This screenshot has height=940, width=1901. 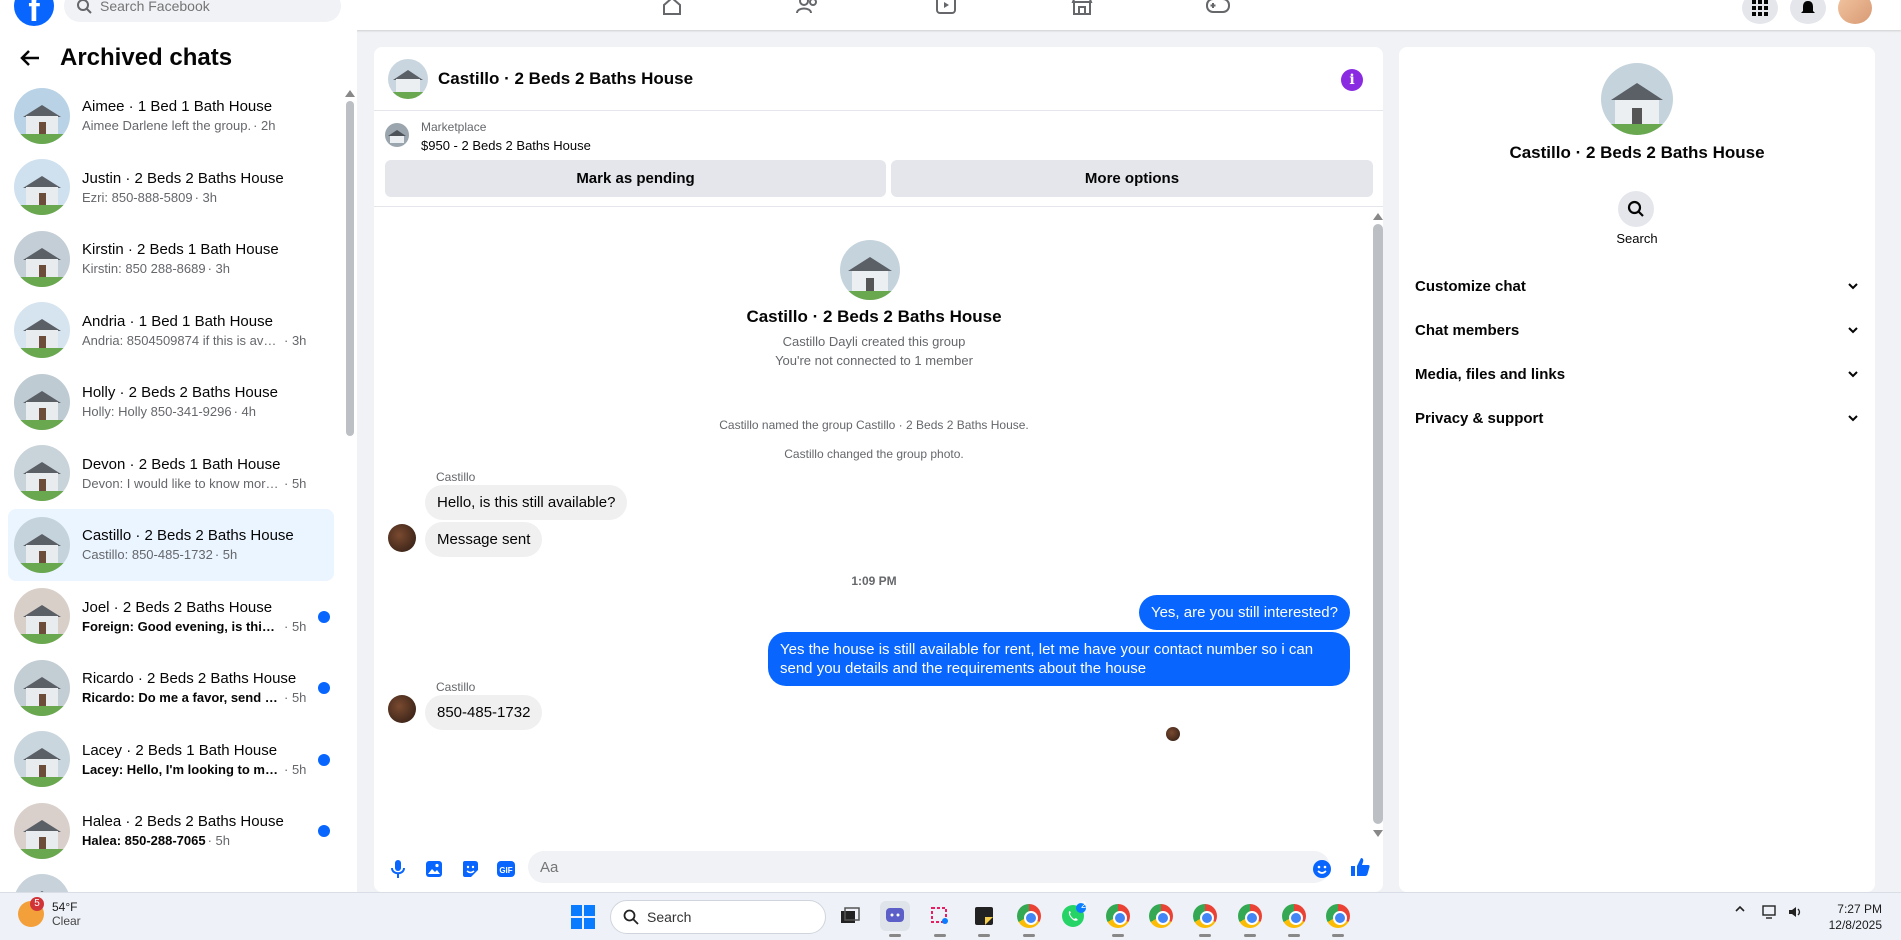 What do you see at coordinates (870, 270) in the screenshot?
I see `group-photo` at bounding box center [870, 270].